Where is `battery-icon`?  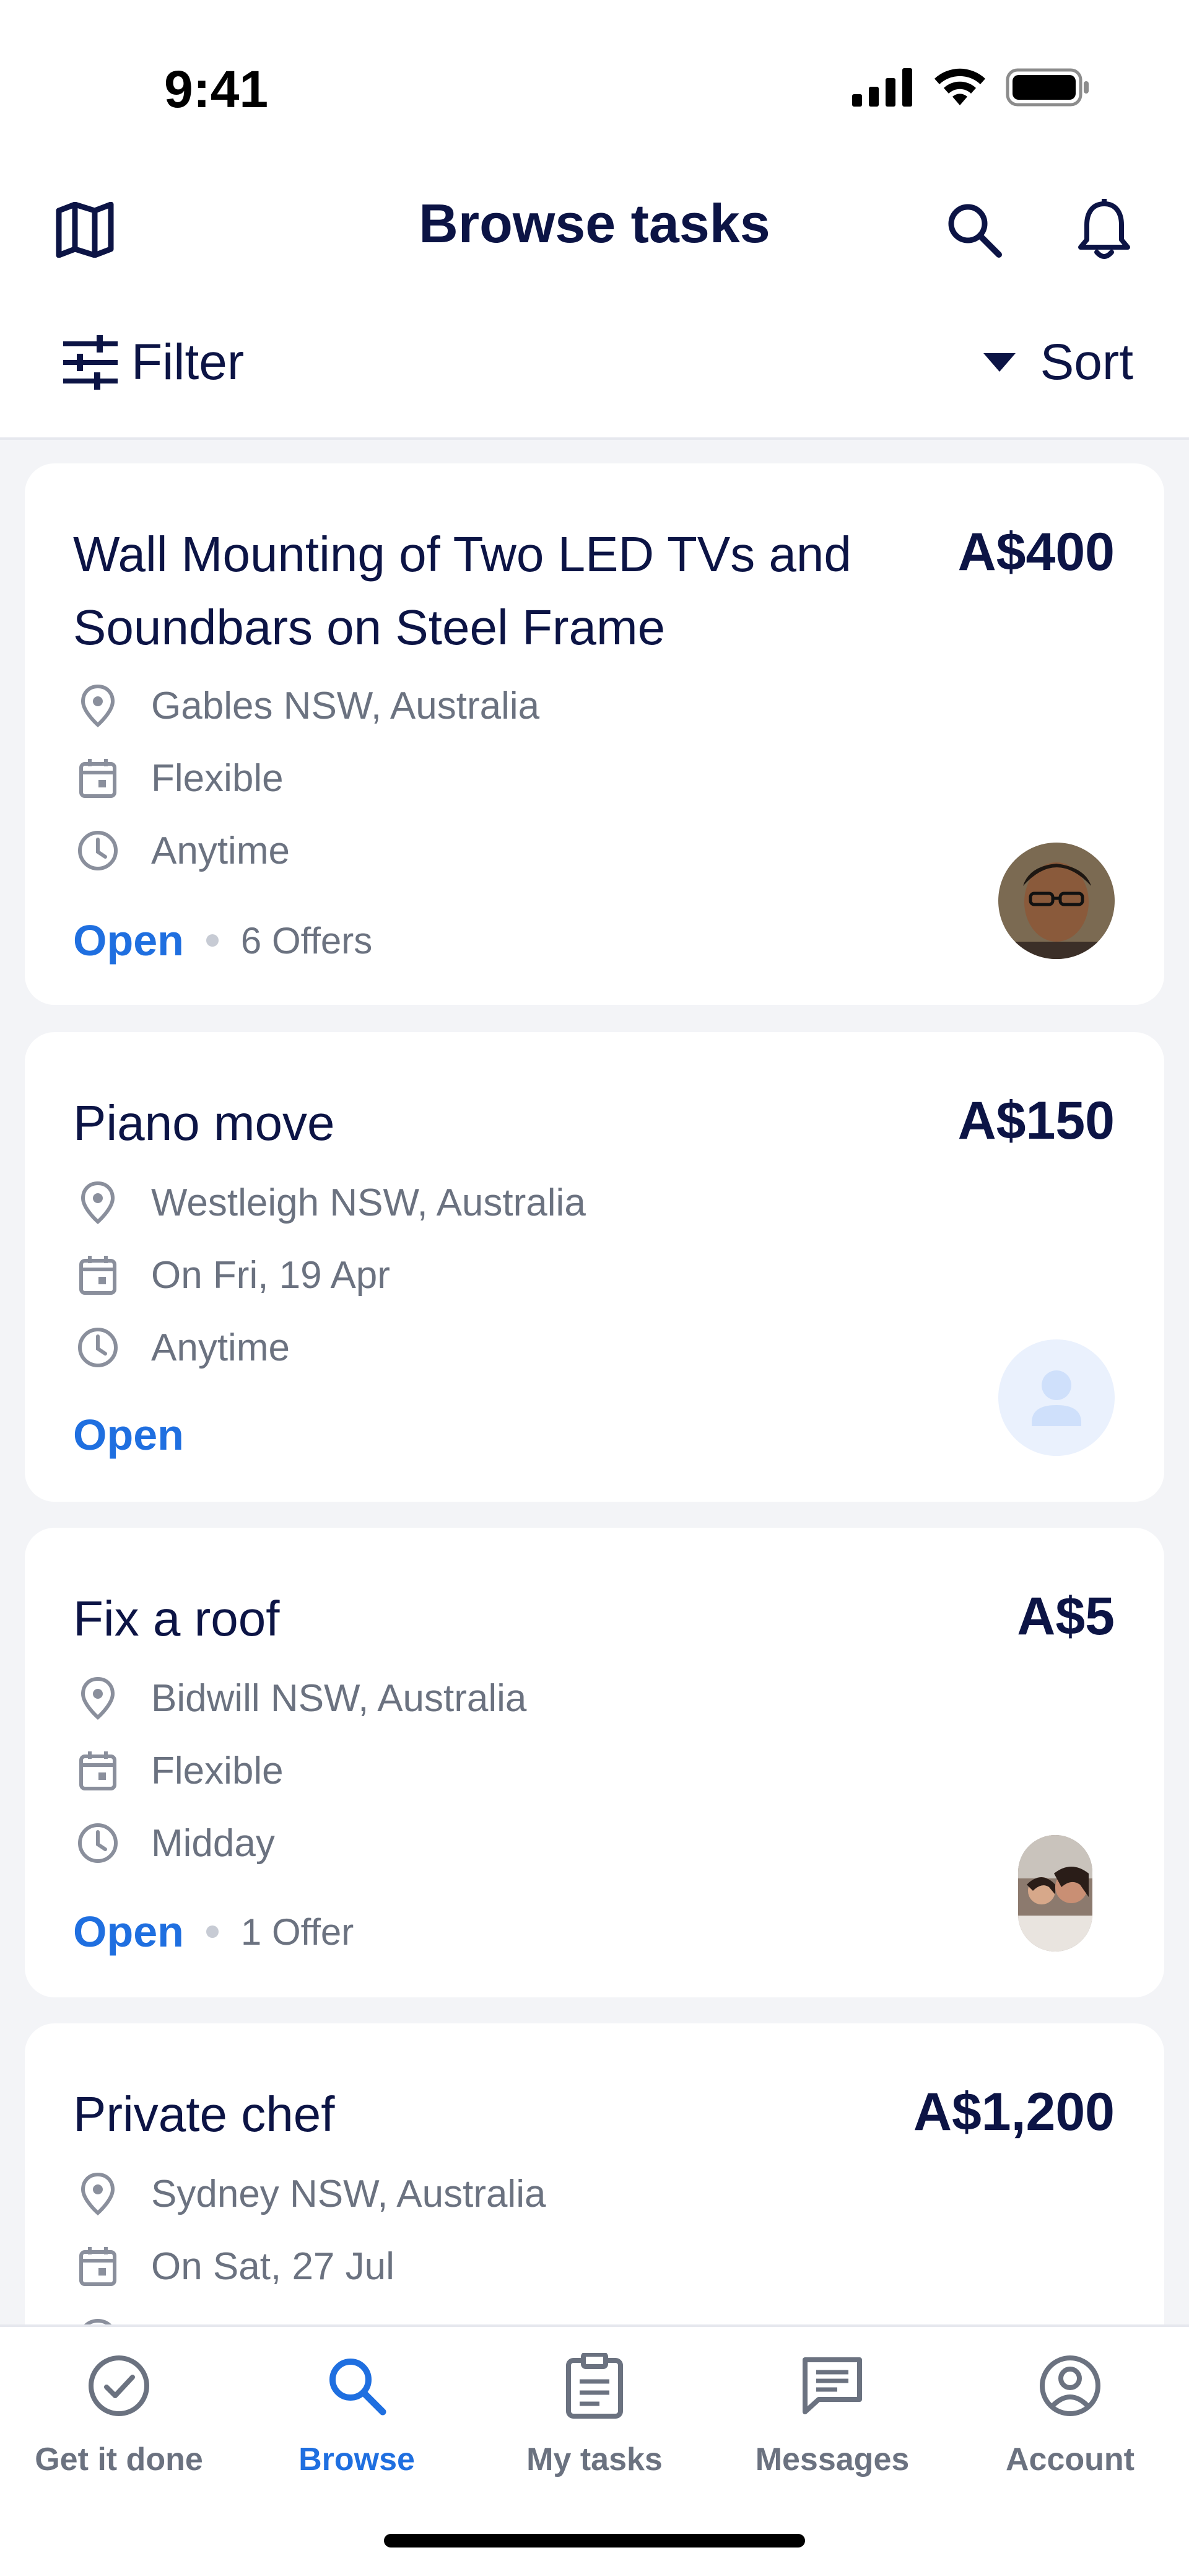 battery-icon is located at coordinates (1047, 87).